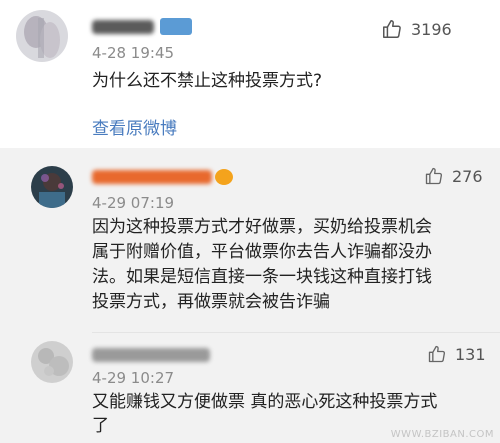 The height and width of the screenshot is (443, 500). Describe the element at coordinates (176, 26) in the screenshot. I see `member-badge` at that location.